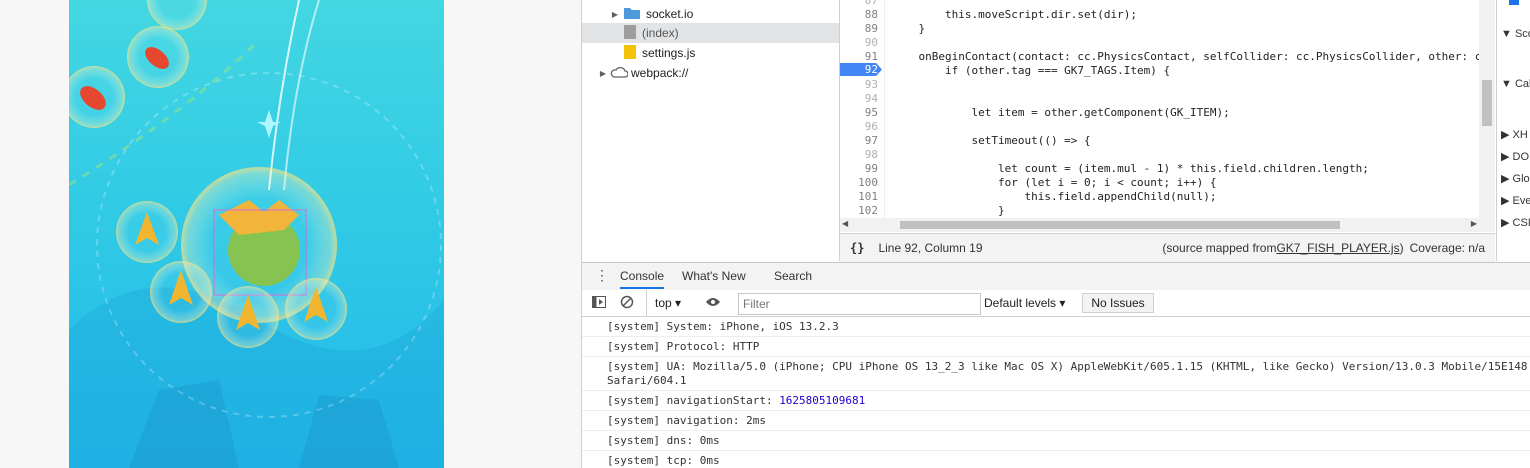 The image size is (1530, 468). Describe the element at coordinates (857, 248) in the screenshot. I see `pretty-print-icon: {}` at that location.